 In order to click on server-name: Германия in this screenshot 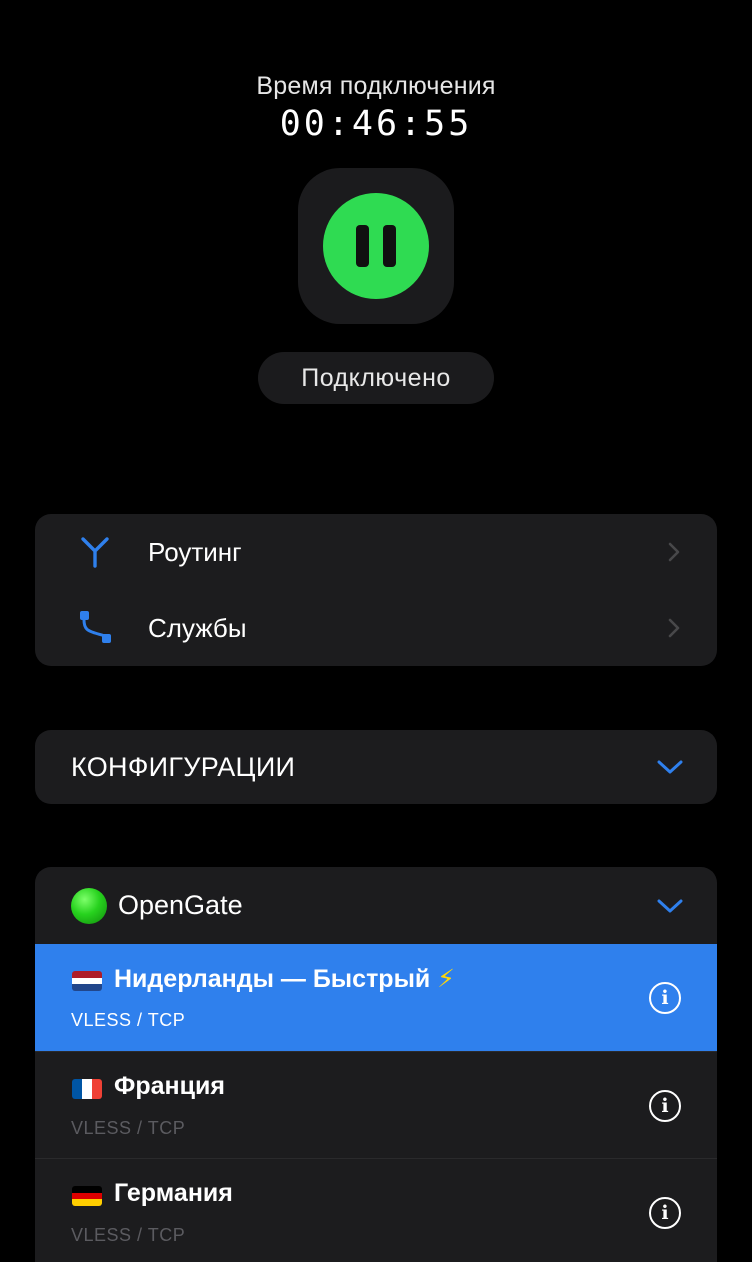, I will do `click(173, 1193)`.